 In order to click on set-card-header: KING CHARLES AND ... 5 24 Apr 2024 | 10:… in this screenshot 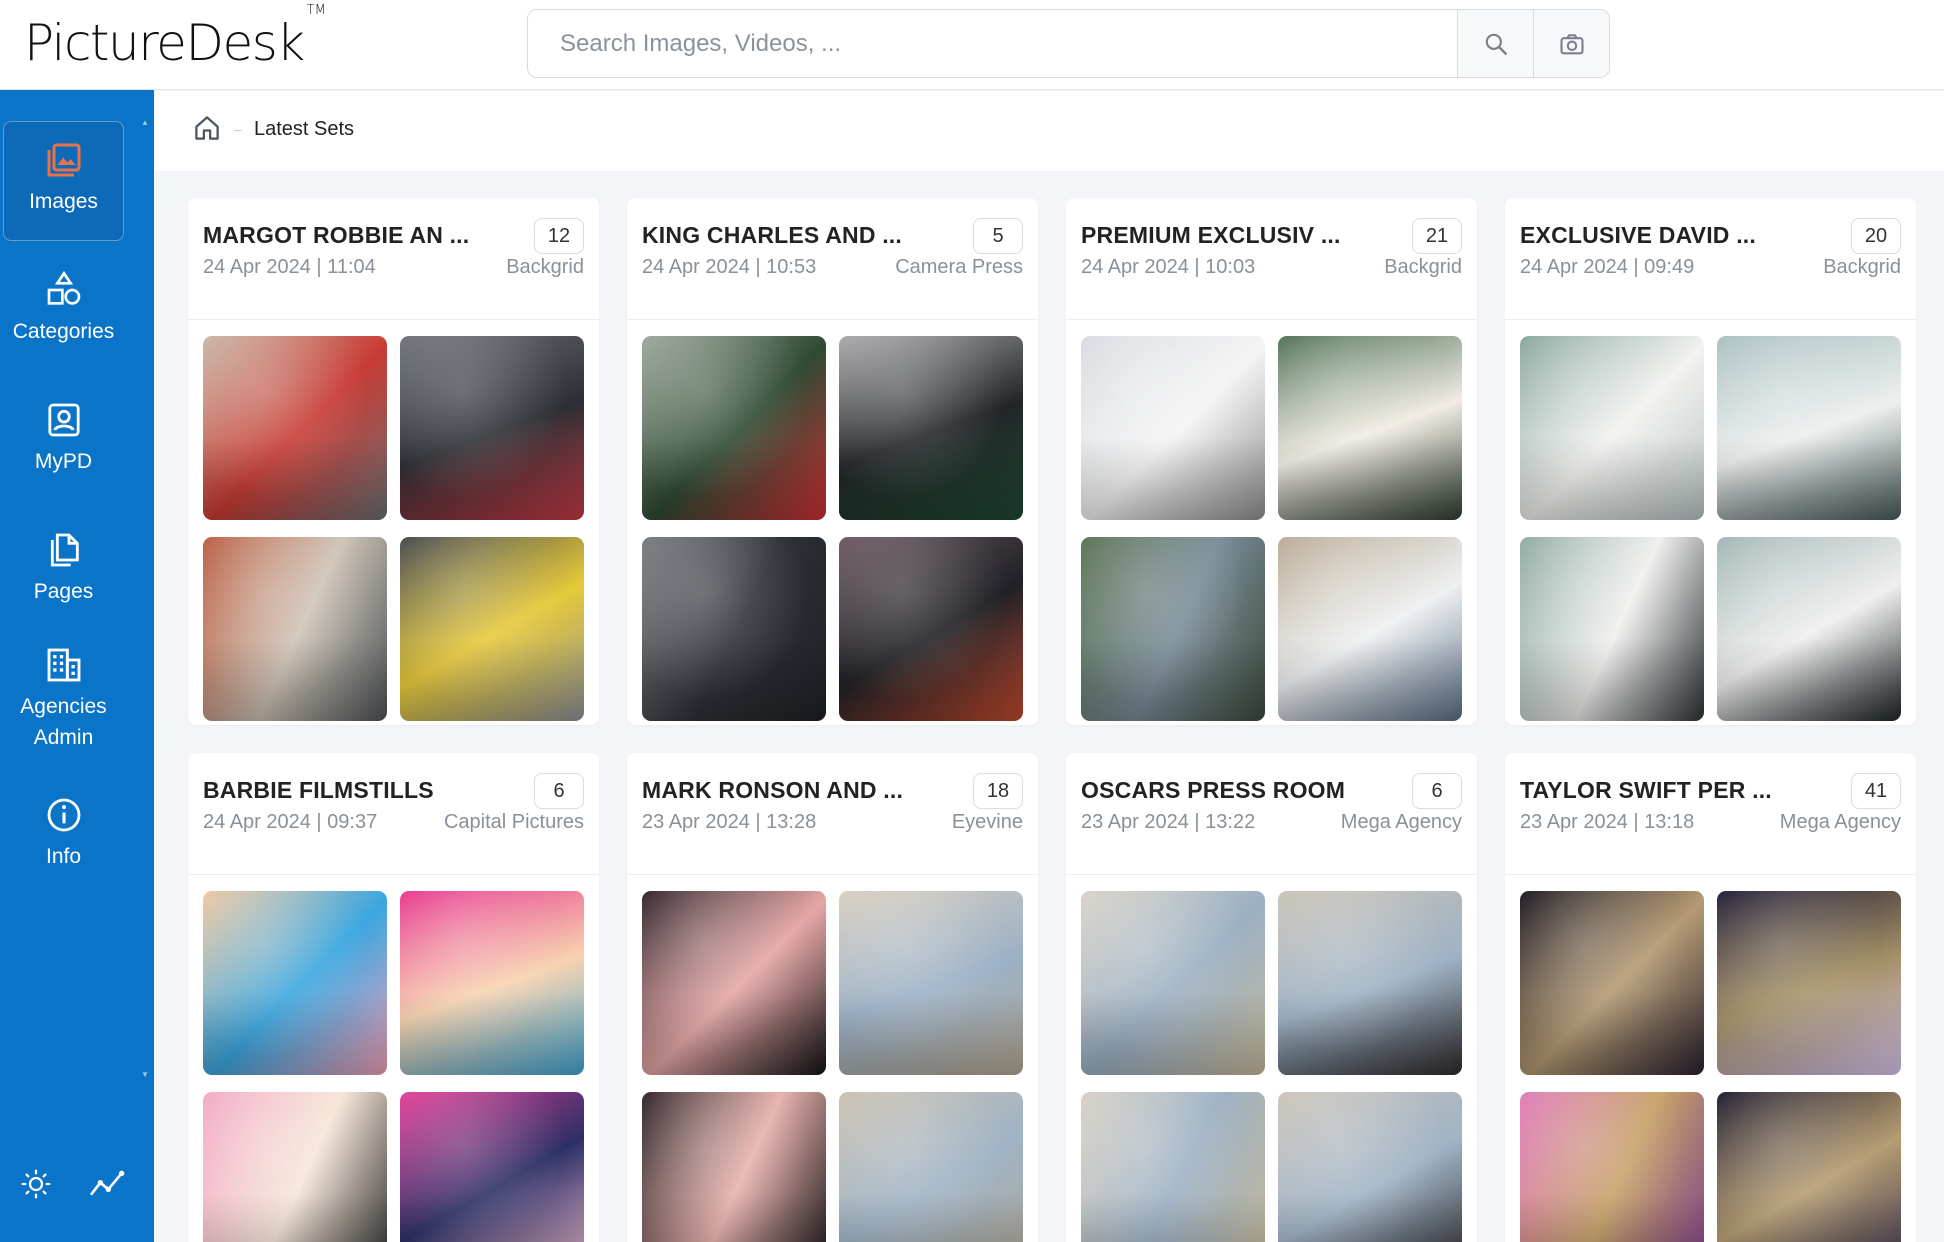, I will do `click(832, 259)`.